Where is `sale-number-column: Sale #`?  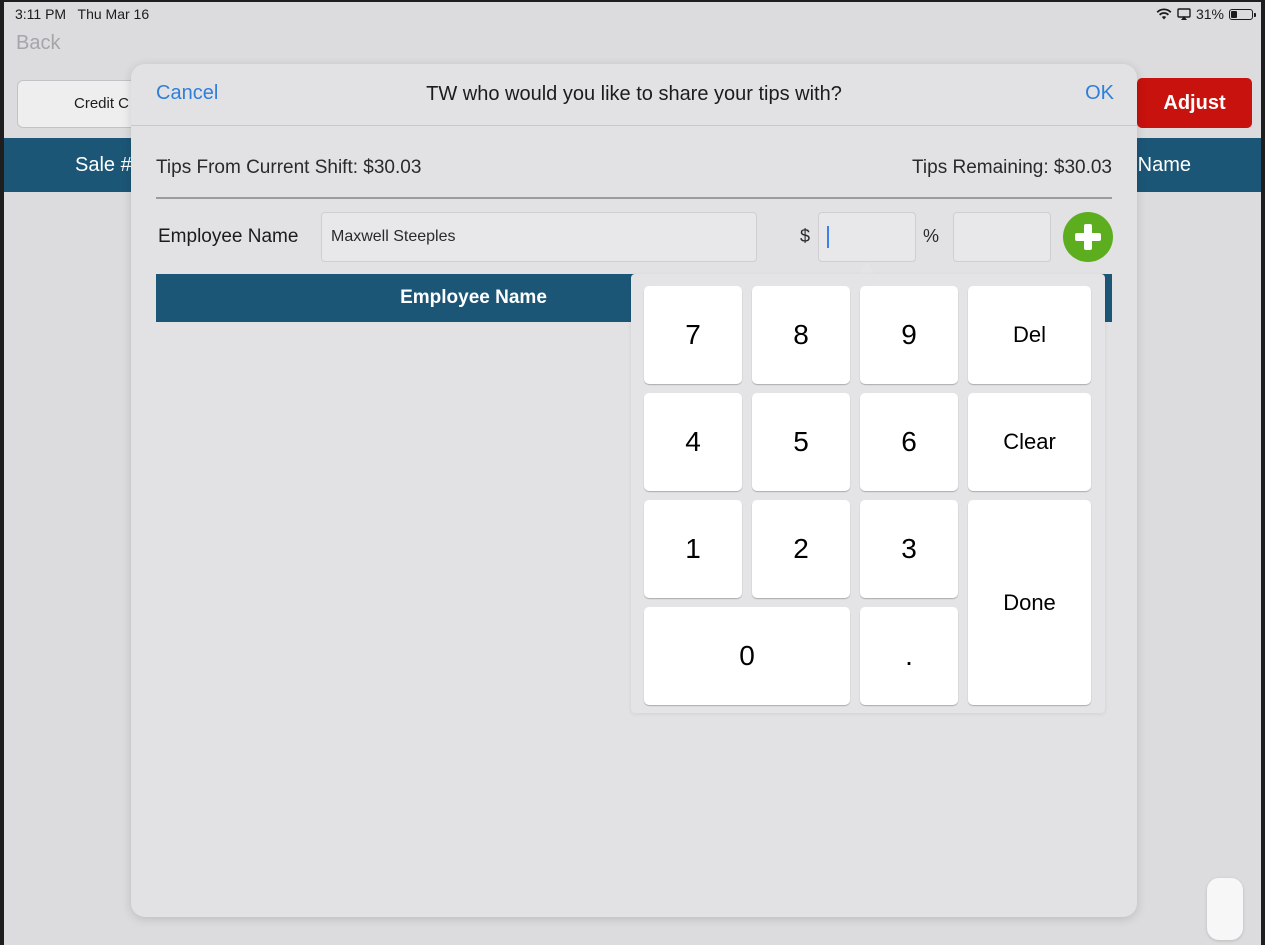
sale-number-column: Sale # is located at coordinates (103, 165).